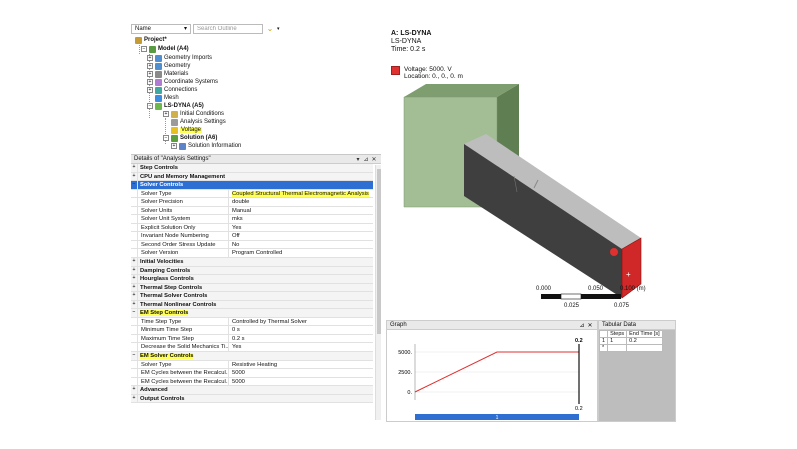 This screenshot has height=449, width=797. I want to click on tree-item-solution-information: + Solution Information, so click(206, 146).